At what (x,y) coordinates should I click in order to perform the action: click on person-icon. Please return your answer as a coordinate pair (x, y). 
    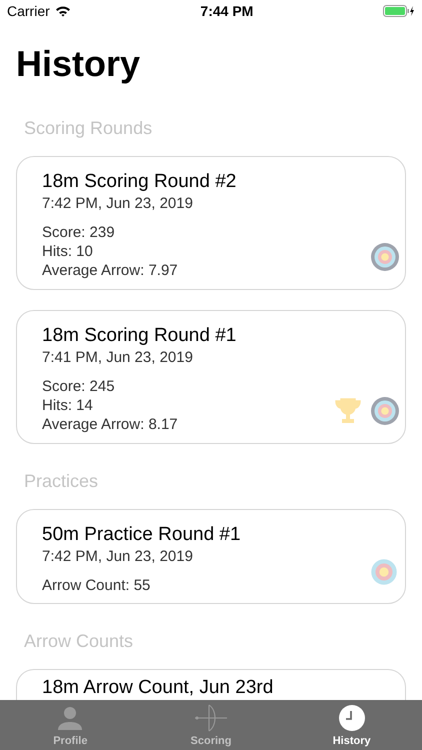
    Looking at the image, I should click on (70, 718).